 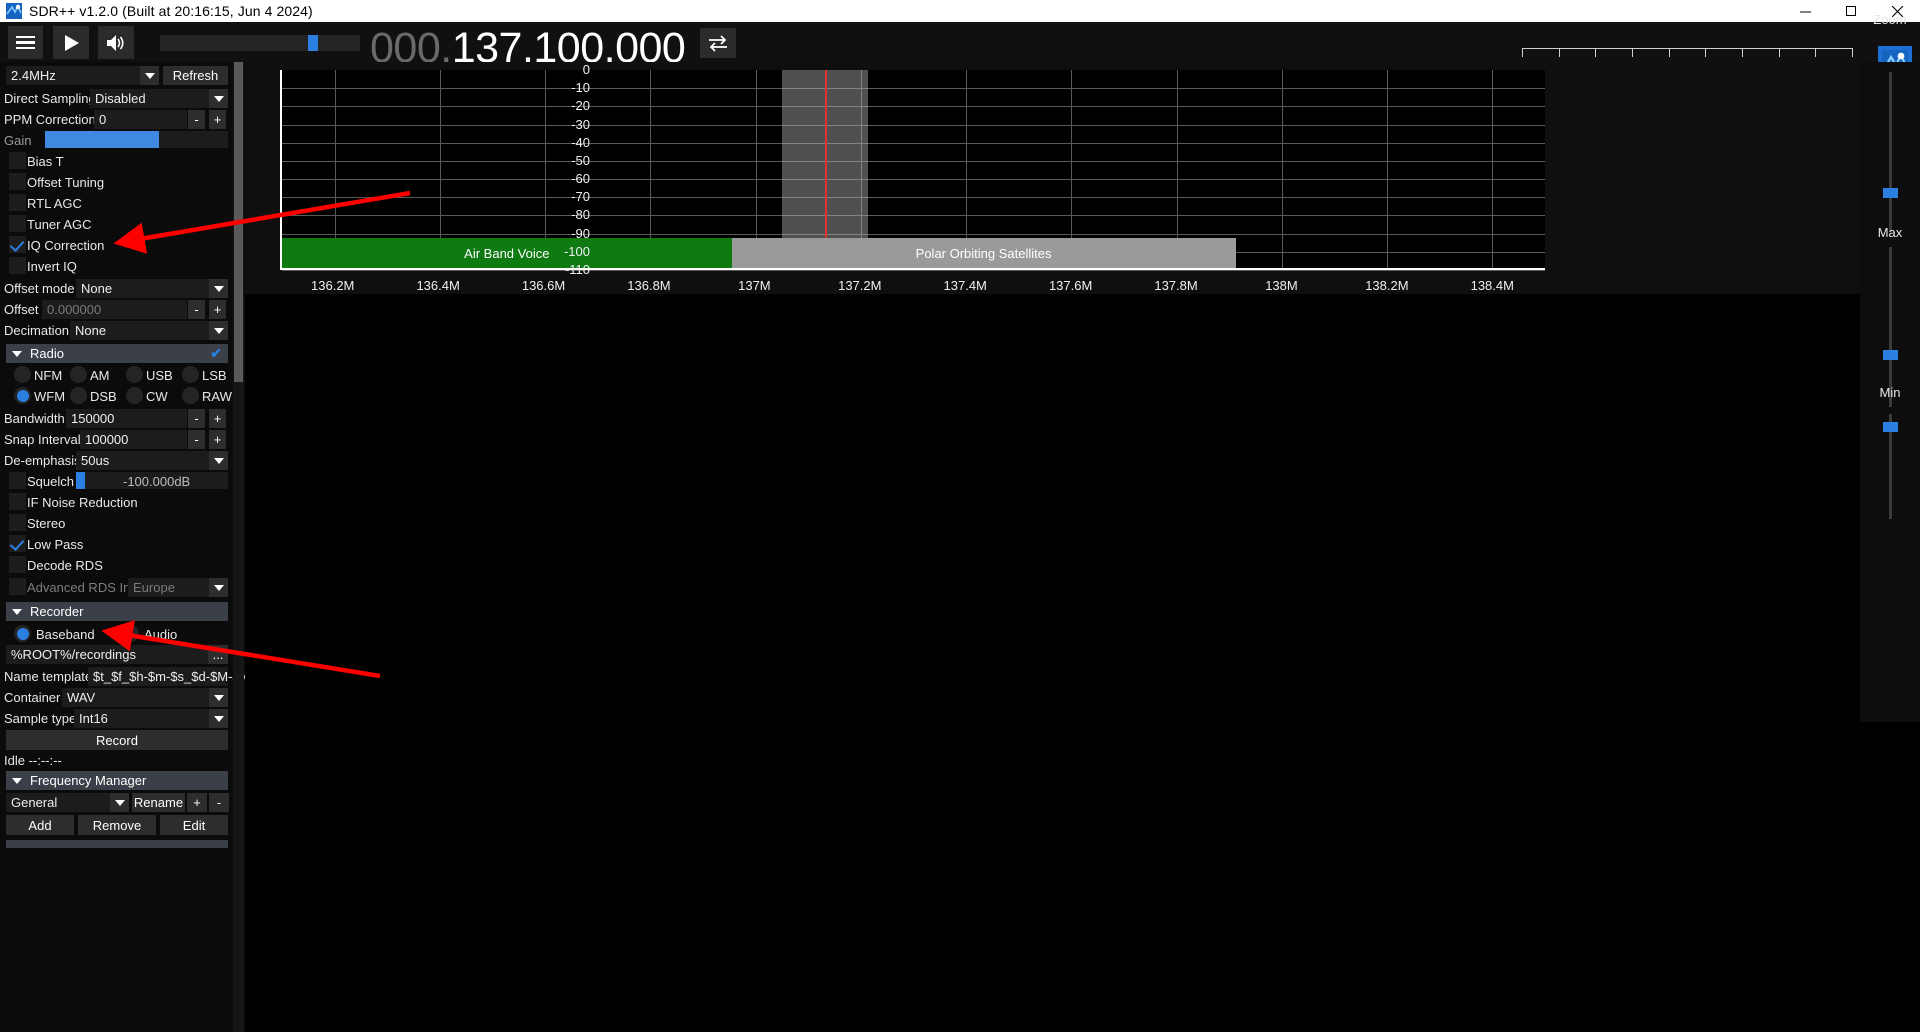 What do you see at coordinates (17, 586) in the screenshot?
I see `advanced-rds-checkbox` at bounding box center [17, 586].